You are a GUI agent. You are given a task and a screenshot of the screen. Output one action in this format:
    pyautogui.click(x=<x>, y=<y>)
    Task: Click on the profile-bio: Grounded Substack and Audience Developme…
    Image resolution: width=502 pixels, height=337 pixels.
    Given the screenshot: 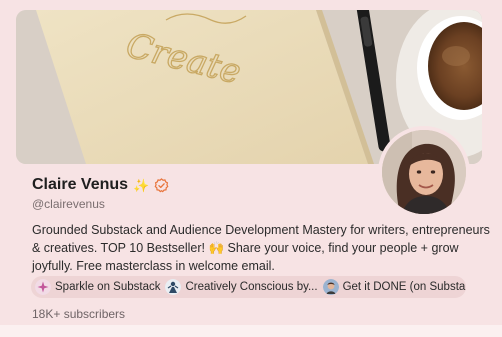 What is the action you would take?
    pyautogui.click(x=261, y=248)
    